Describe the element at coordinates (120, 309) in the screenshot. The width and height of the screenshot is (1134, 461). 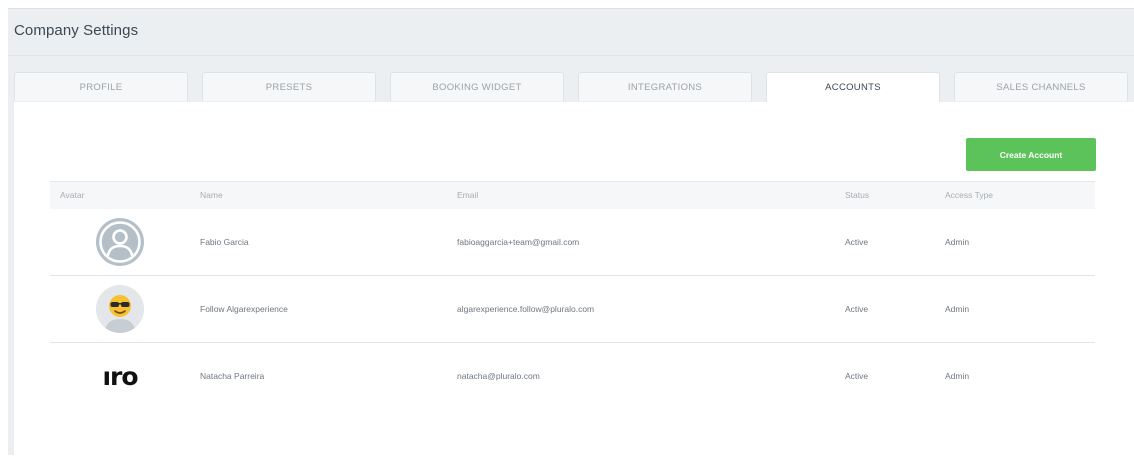
I see `sunglasses-emoji-icon` at that location.